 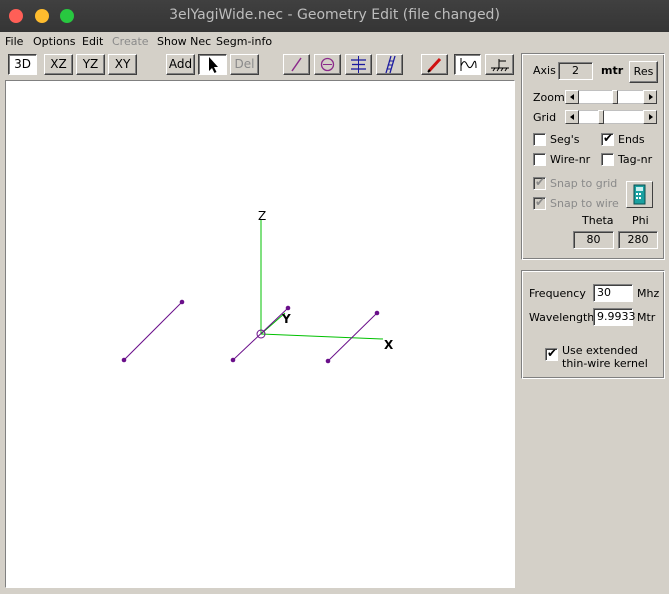 I want to click on arrow-pointer-icon, so click(x=213, y=65).